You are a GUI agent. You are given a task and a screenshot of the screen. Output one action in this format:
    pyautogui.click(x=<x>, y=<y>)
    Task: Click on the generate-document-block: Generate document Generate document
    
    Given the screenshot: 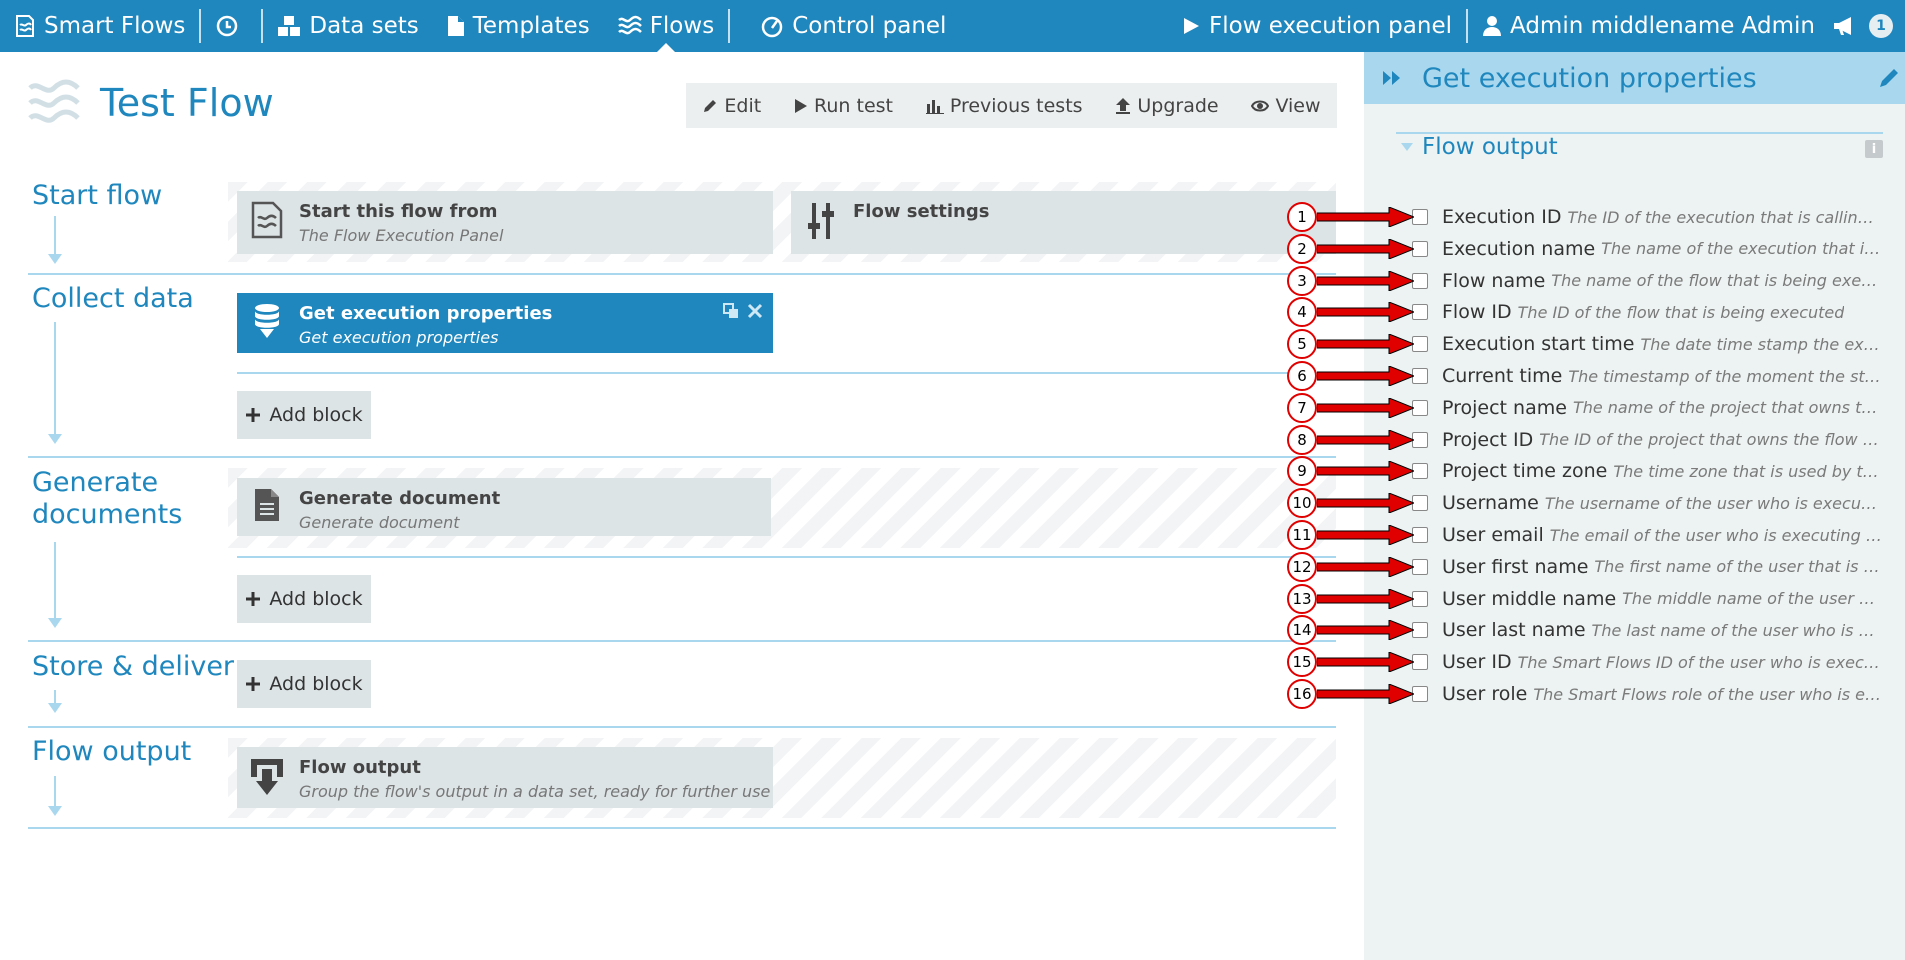 What is the action you would take?
    pyautogui.click(x=504, y=507)
    